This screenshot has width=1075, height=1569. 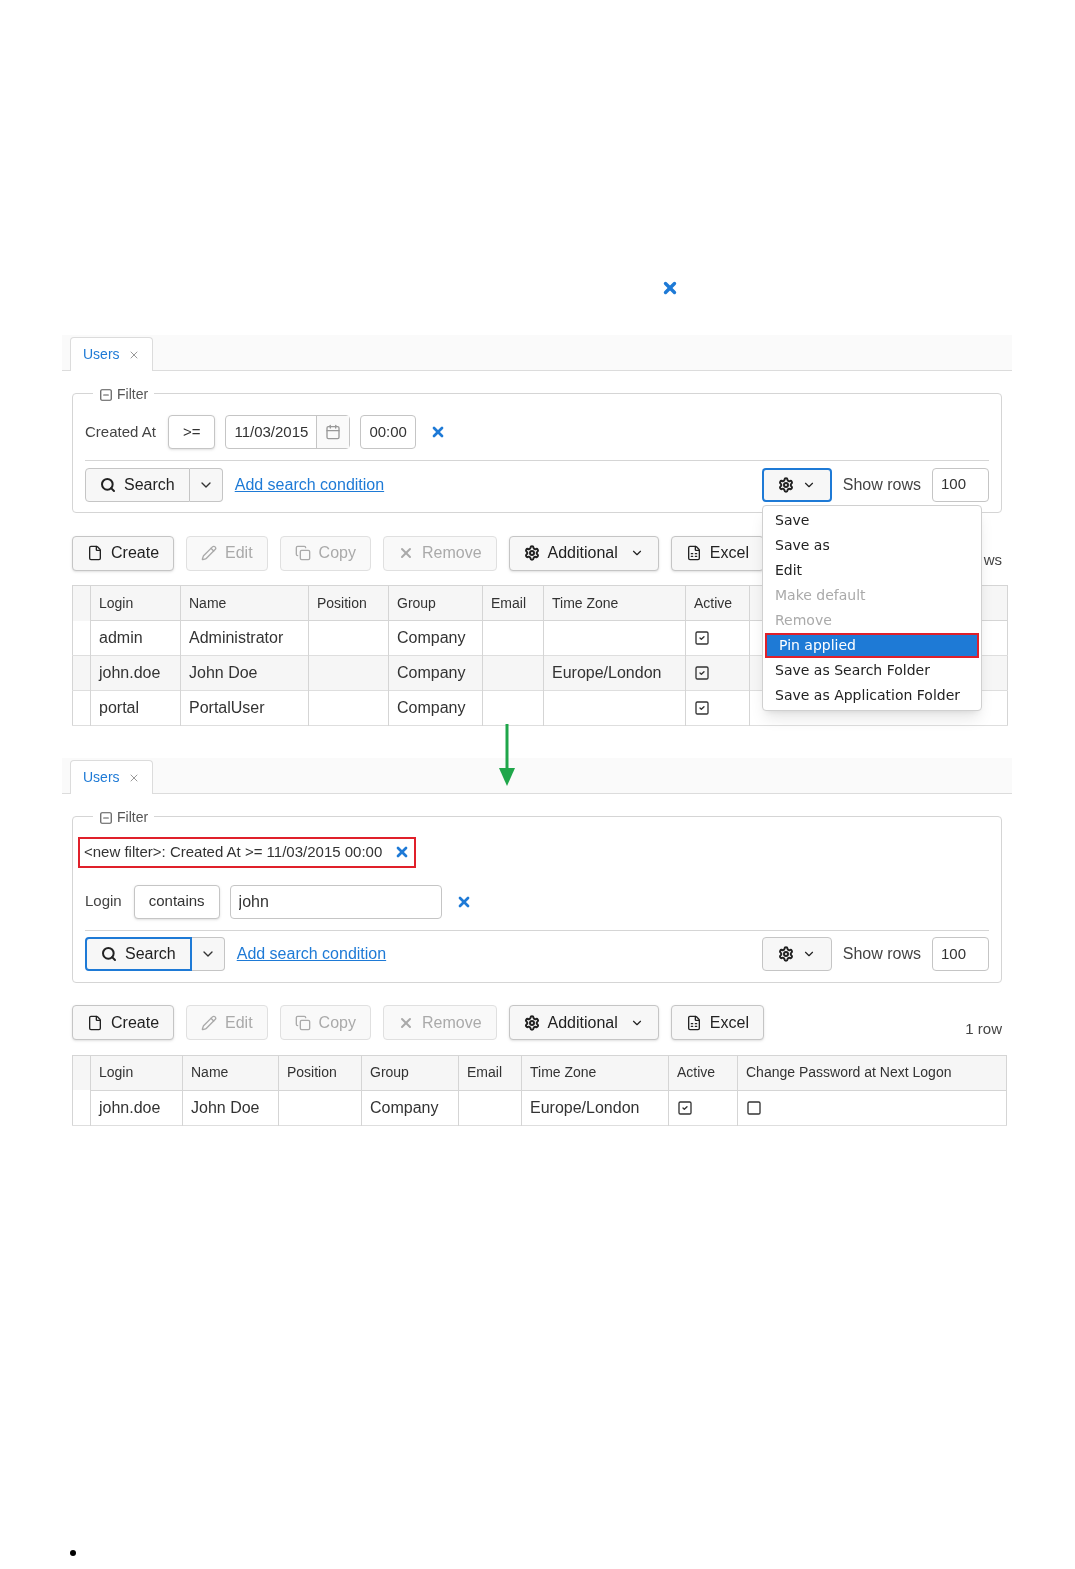 What do you see at coordinates (983, 1029) in the screenshot?
I see `rows-count: 1 row` at bounding box center [983, 1029].